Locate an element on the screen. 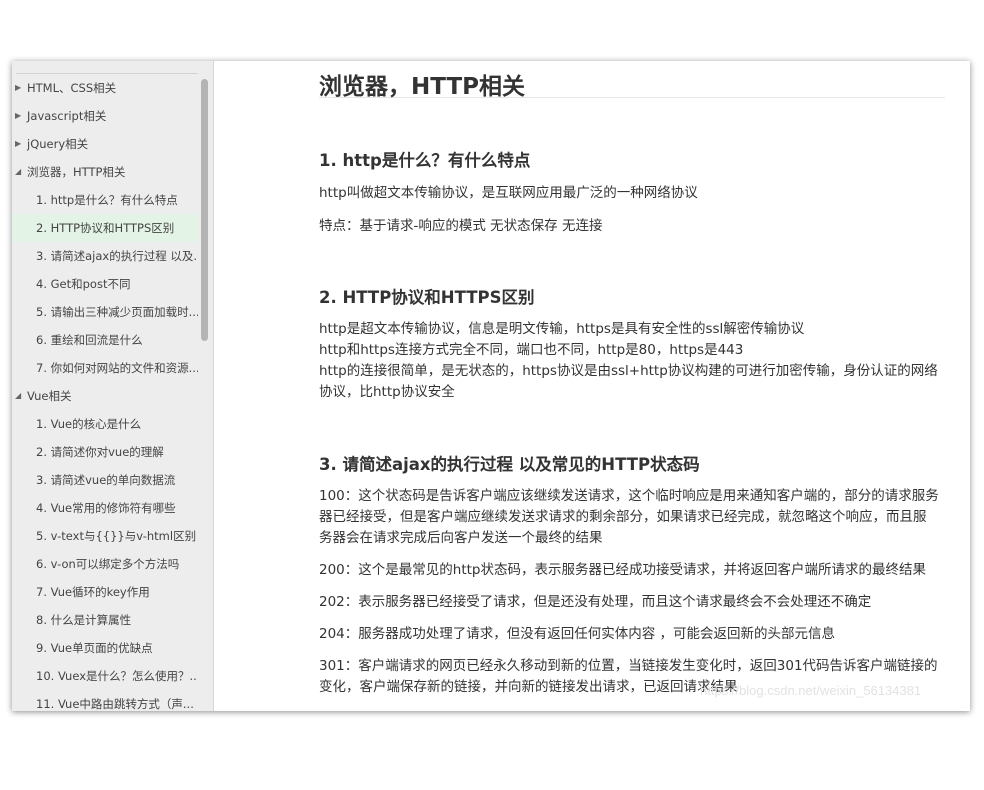 The height and width of the screenshot is (790, 984). outline-item-vue-understanding: 2. 请简述你对vue的理解 is located at coordinates (105, 452).